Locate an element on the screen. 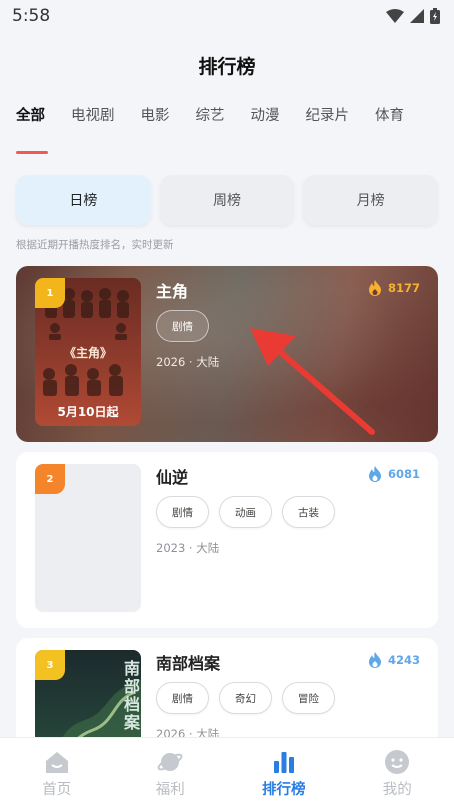 The width and height of the screenshot is (454, 807). status-icons is located at coordinates (413, 16).